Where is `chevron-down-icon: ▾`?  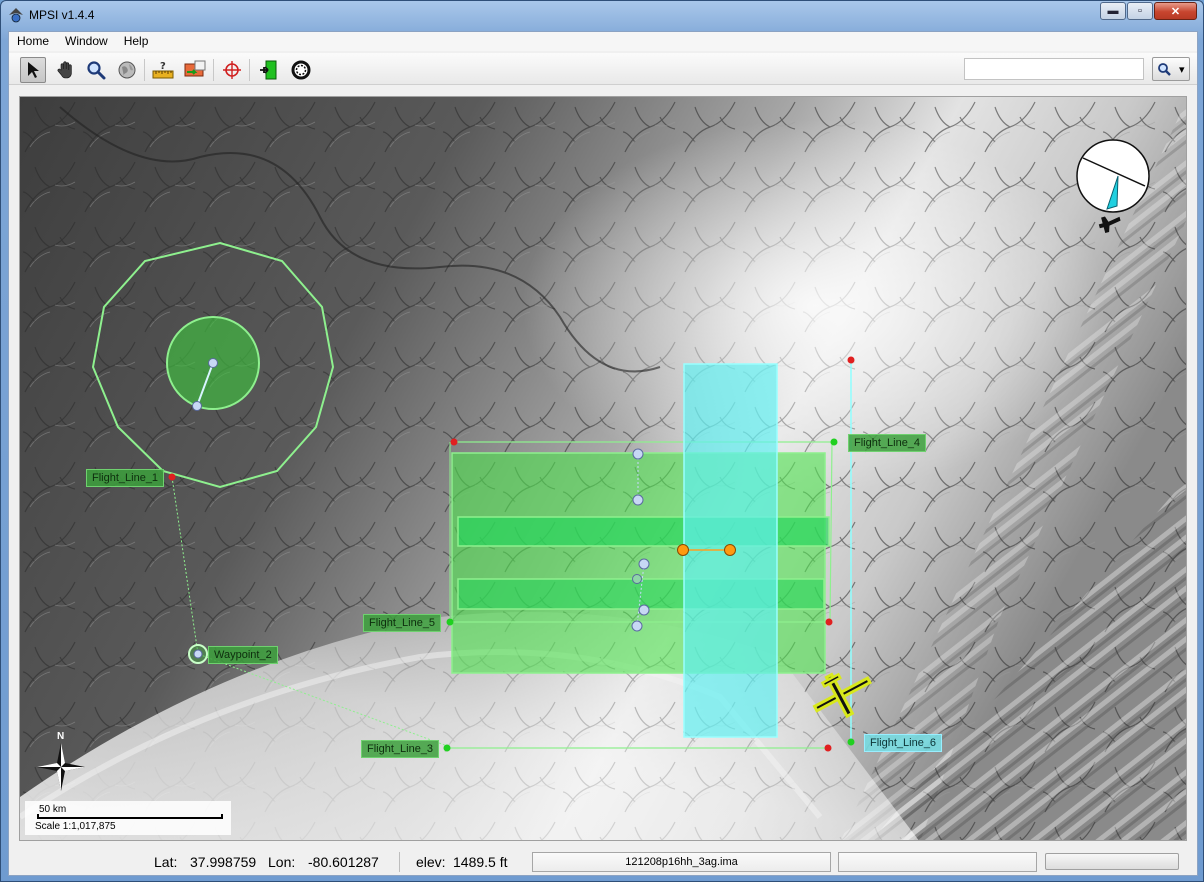
chevron-down-icon: ▾ is located at coordinates (1182, 69).